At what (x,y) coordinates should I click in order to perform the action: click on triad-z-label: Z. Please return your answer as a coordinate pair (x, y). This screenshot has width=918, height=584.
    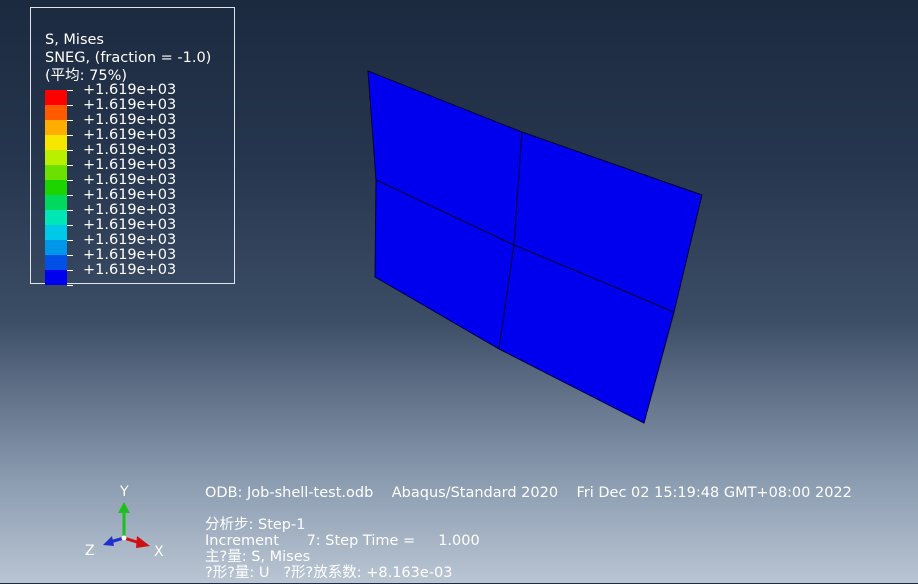
    Looking at the image, I should click on (90, 551).